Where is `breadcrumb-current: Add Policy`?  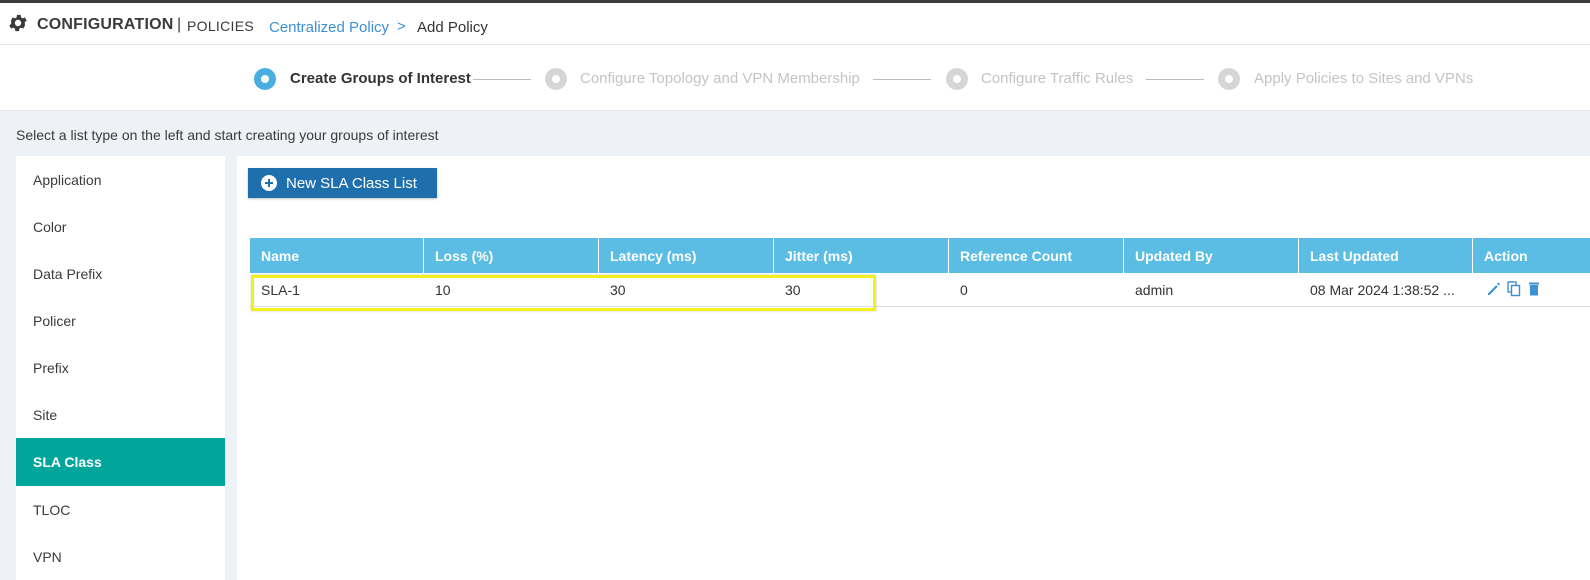
breadcrumb-current: Add Policy is located at coordinates (452, 27).